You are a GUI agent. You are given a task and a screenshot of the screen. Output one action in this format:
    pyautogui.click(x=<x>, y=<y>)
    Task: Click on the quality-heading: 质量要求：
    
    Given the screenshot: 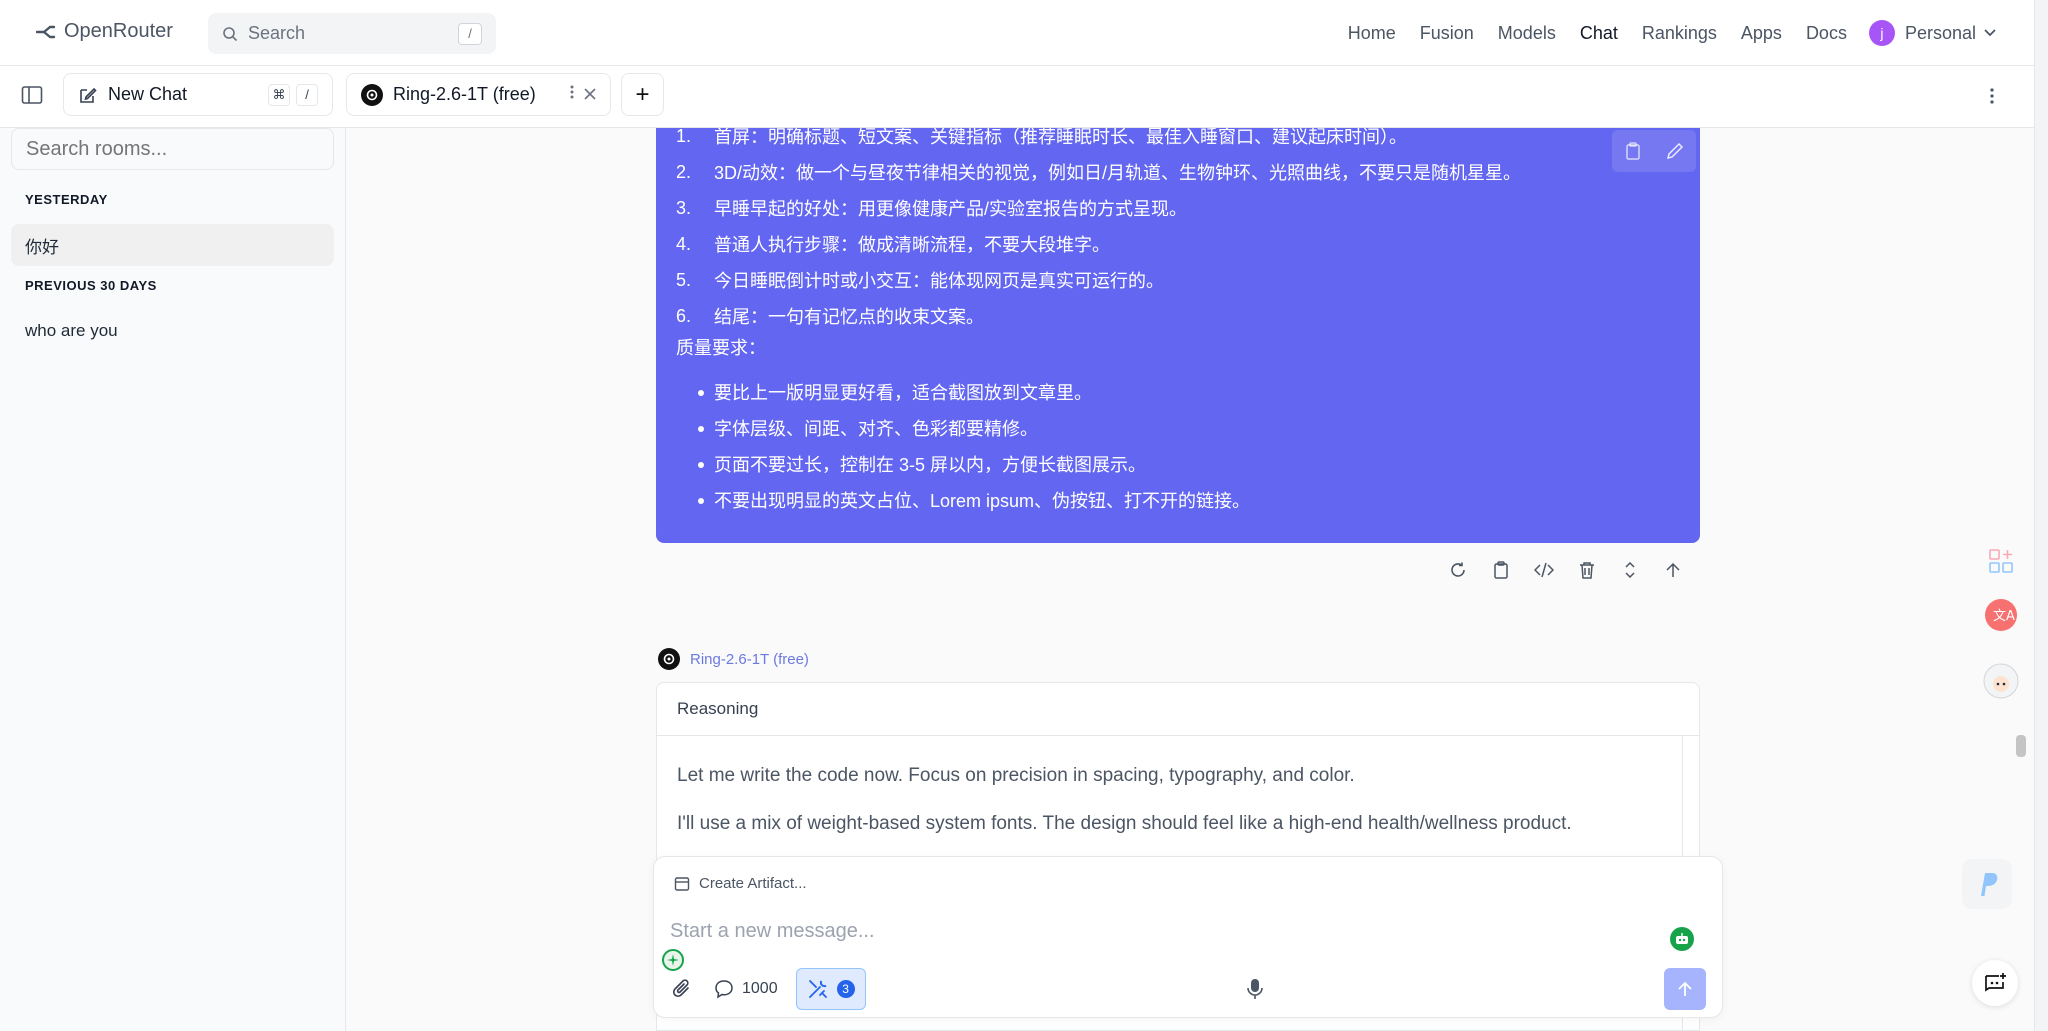 What is the action you would take?
    pyautogui.click(x=721, y=348)
    